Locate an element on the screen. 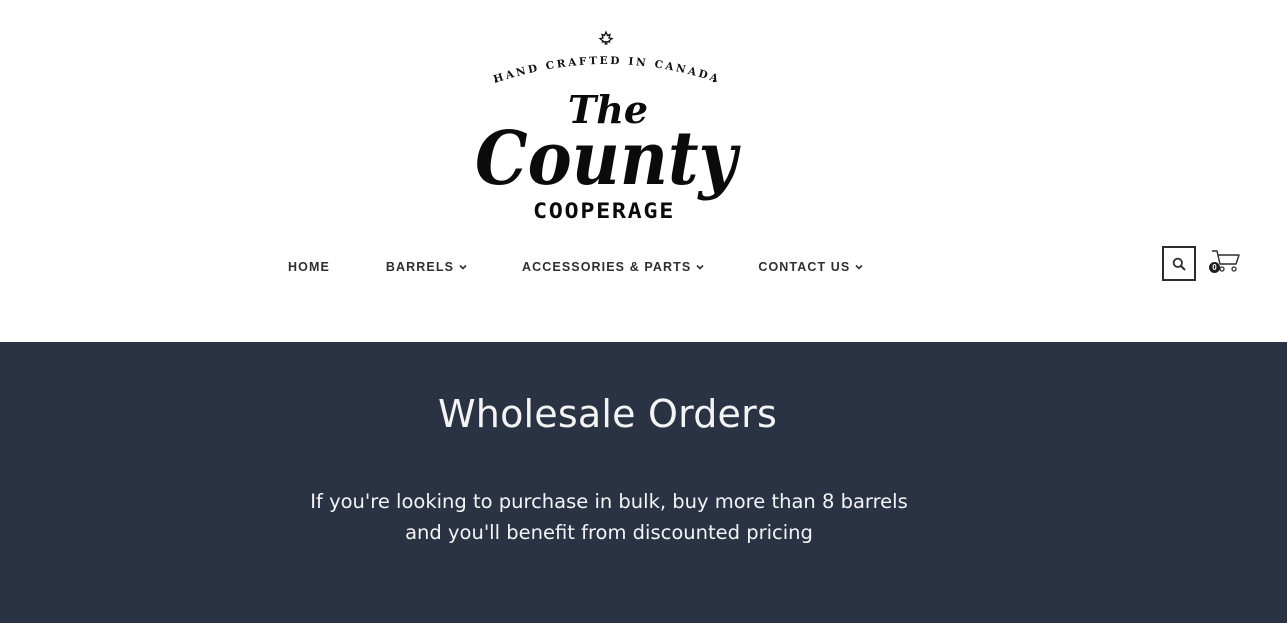  nav-item-label: HOME is located at coordinates (309, 267).